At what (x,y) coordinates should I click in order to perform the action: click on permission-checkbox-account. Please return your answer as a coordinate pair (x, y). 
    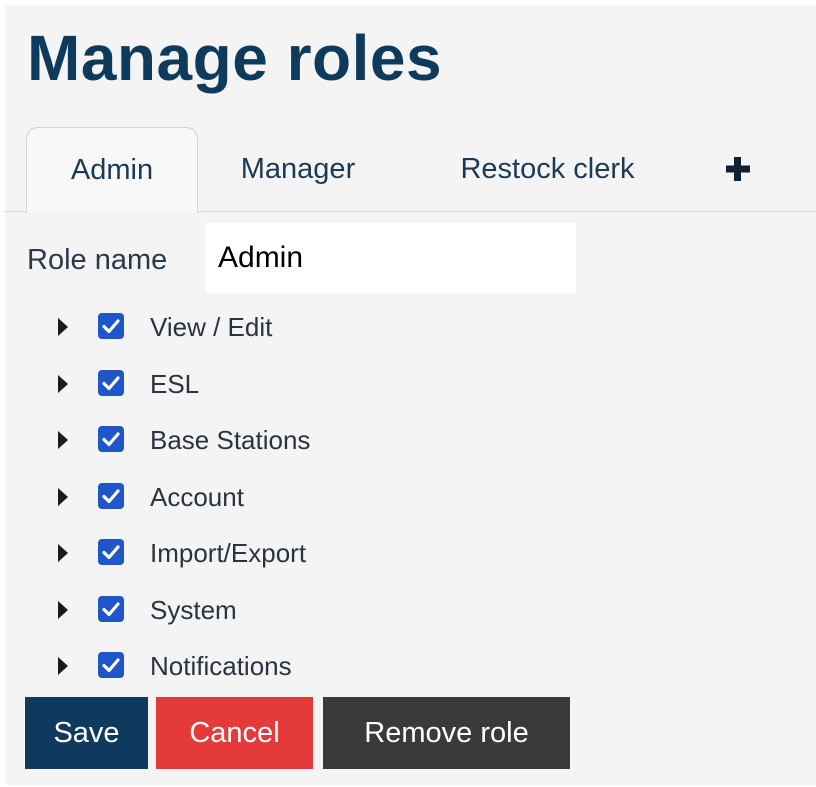
    Looking at the image, I should click on (111, 495).